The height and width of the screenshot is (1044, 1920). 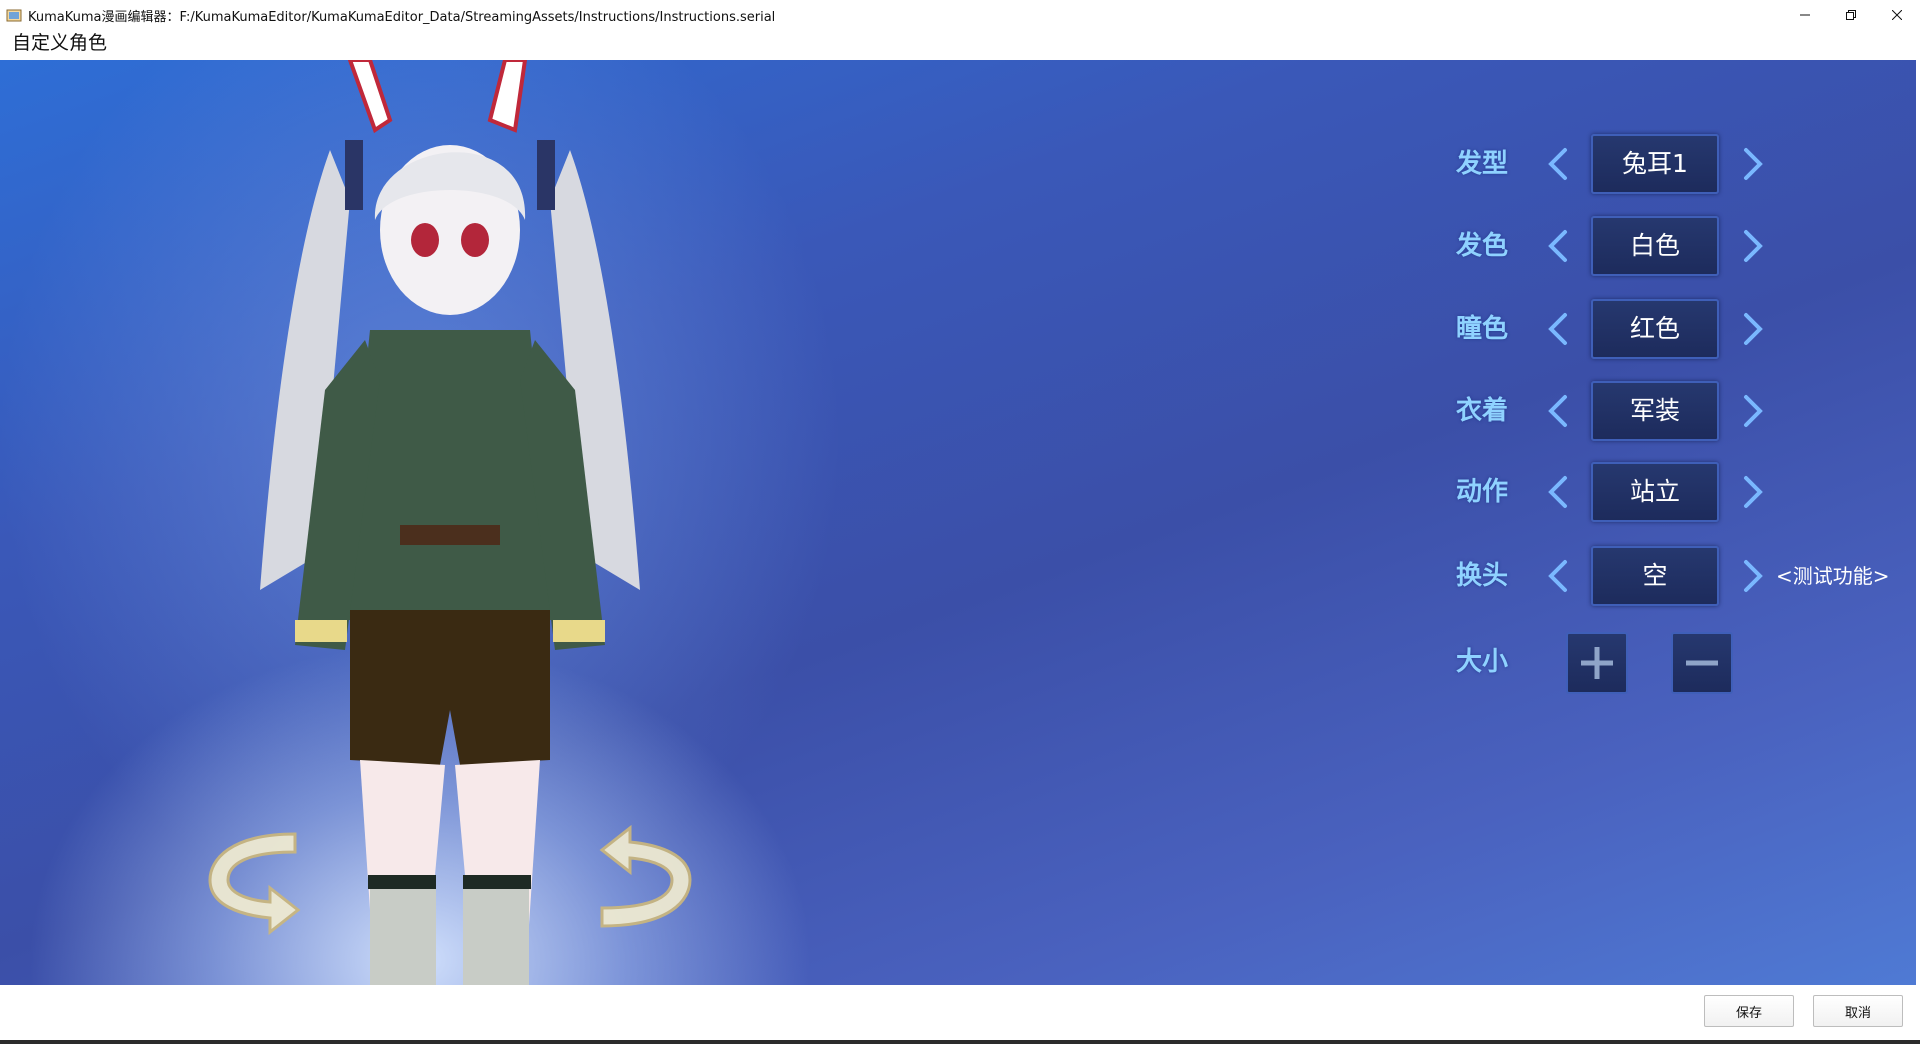 I want to click on test-feature-note: <测试功能>, so click(x=1833, y=576).